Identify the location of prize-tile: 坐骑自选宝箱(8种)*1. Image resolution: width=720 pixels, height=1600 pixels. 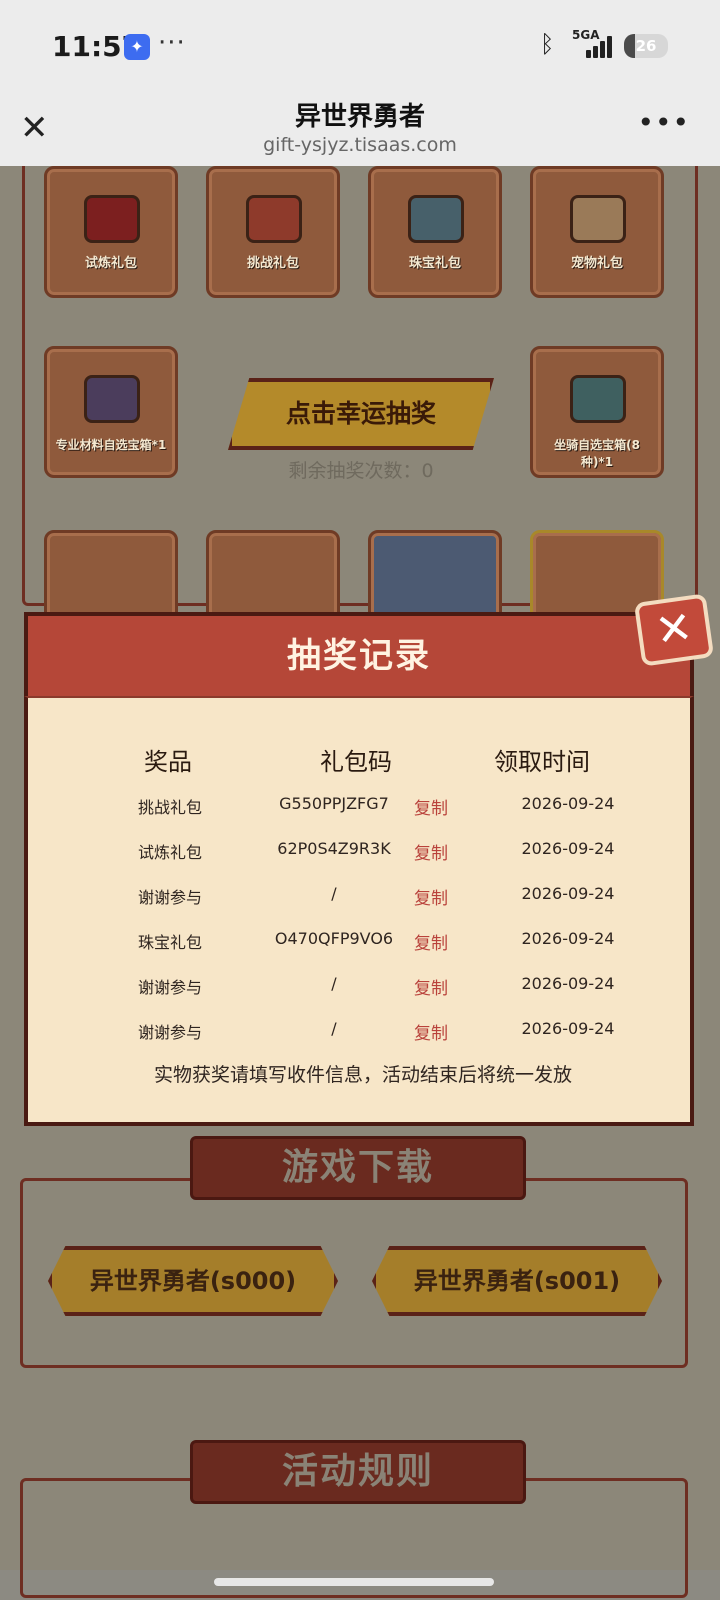
(597, 412).